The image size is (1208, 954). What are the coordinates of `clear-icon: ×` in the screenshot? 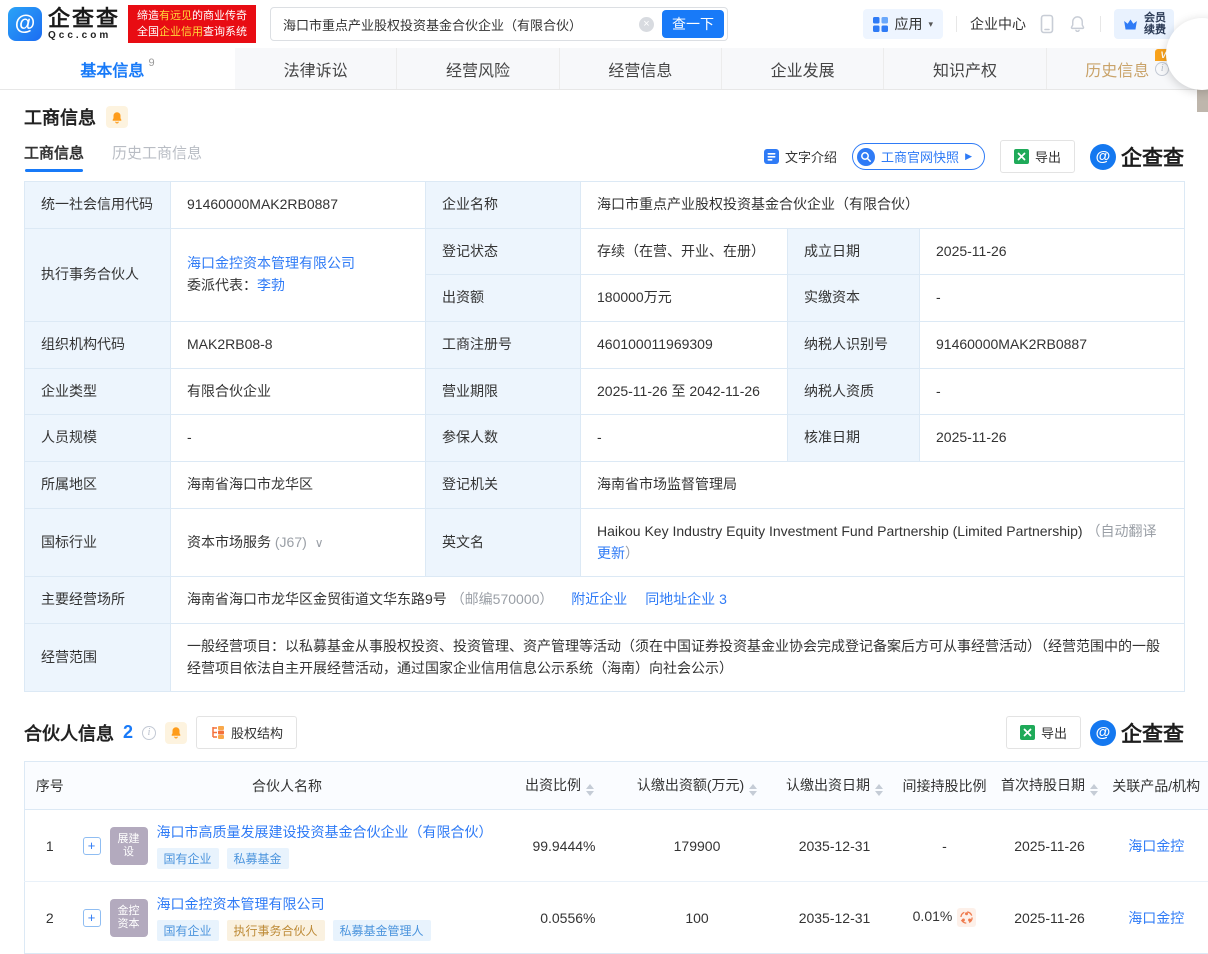 It's located at (646, 24).